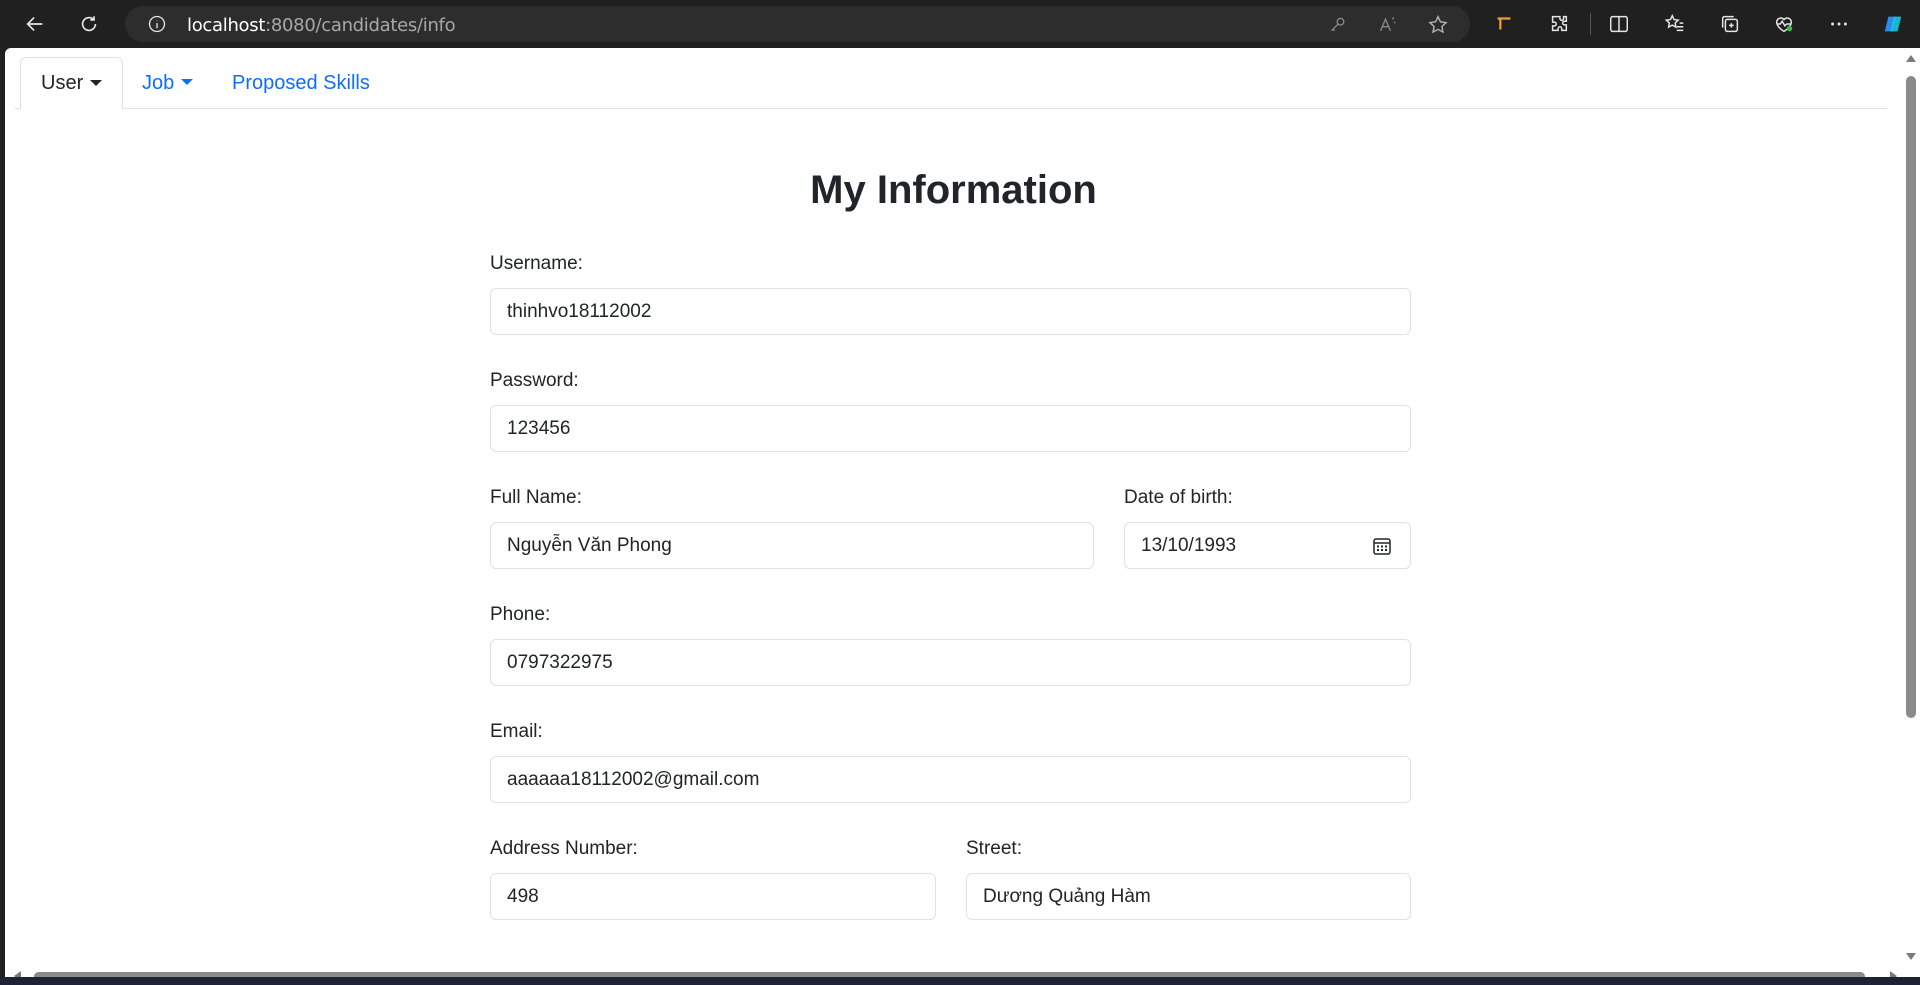 This screenshot has height=985, width=1920. Describe the element at coordinates (950, 779) in the screenshot. I see `email-input: aaaaaa18112002@gmail.com` at that location.